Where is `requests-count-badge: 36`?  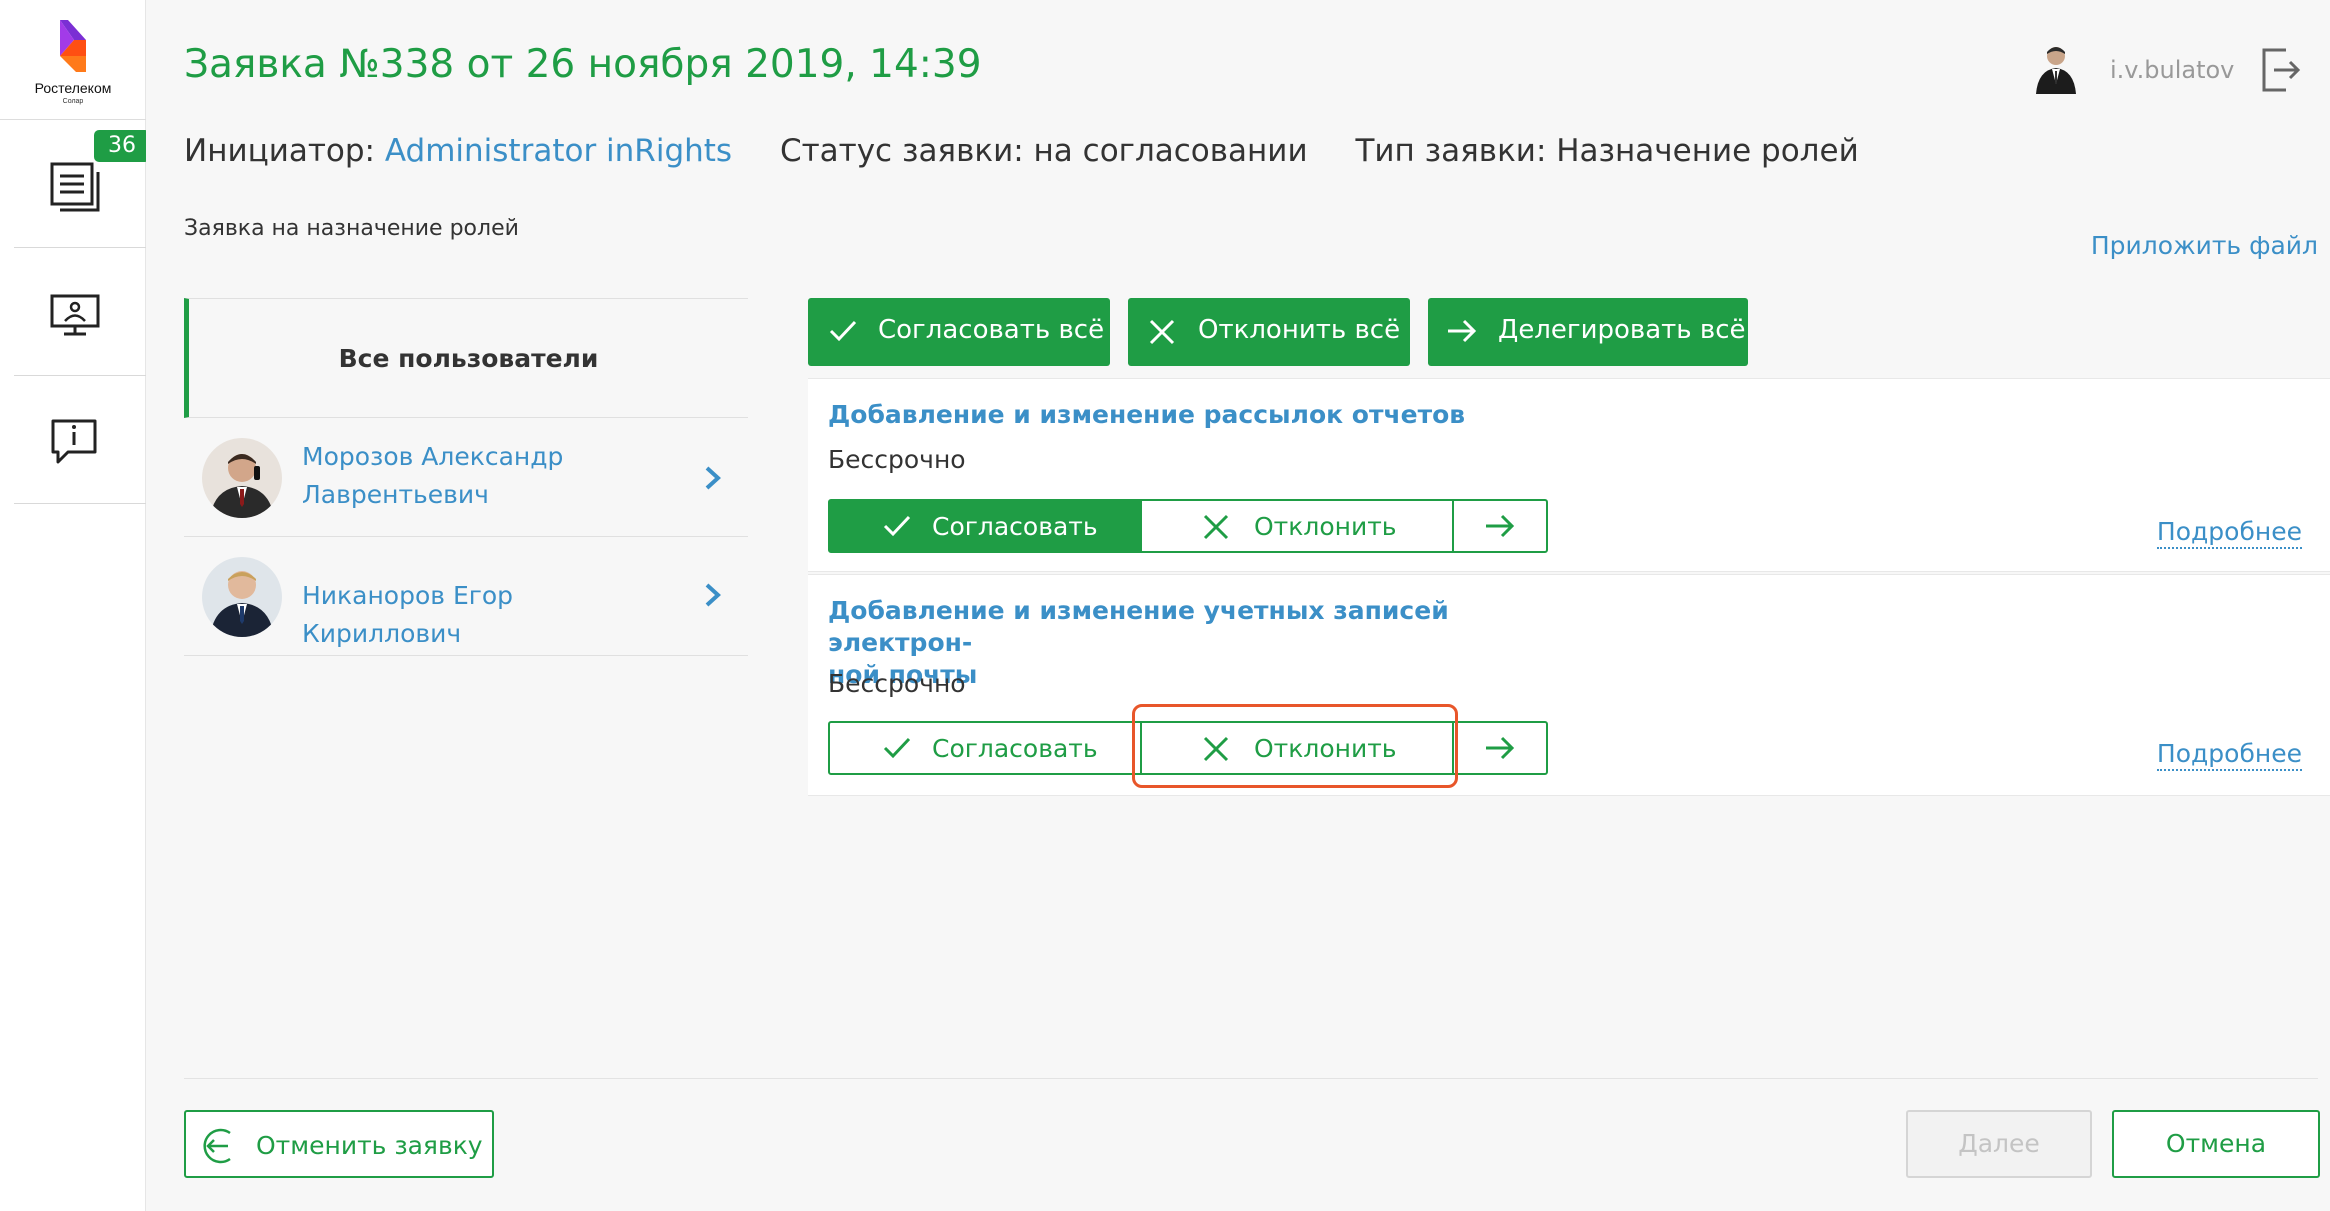
requests-count-badge: 36 is located at coordinates (122, 146).